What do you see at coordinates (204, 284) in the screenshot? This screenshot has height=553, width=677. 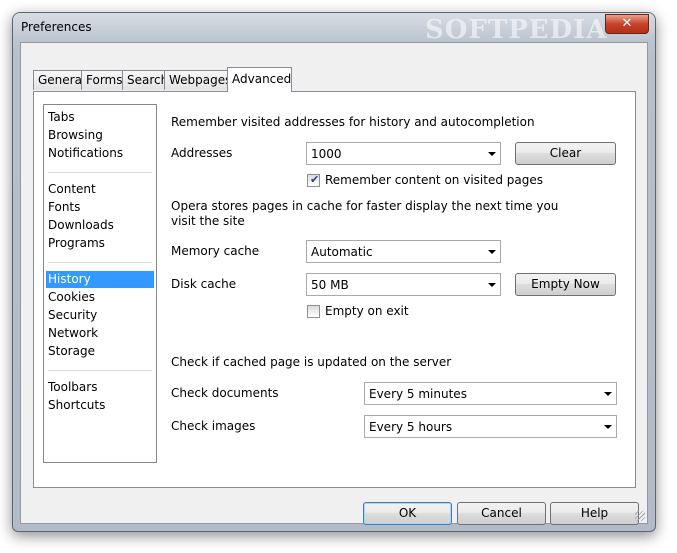 I see `disk-cache-label: Disk cache` at bounding box center [204, 284].